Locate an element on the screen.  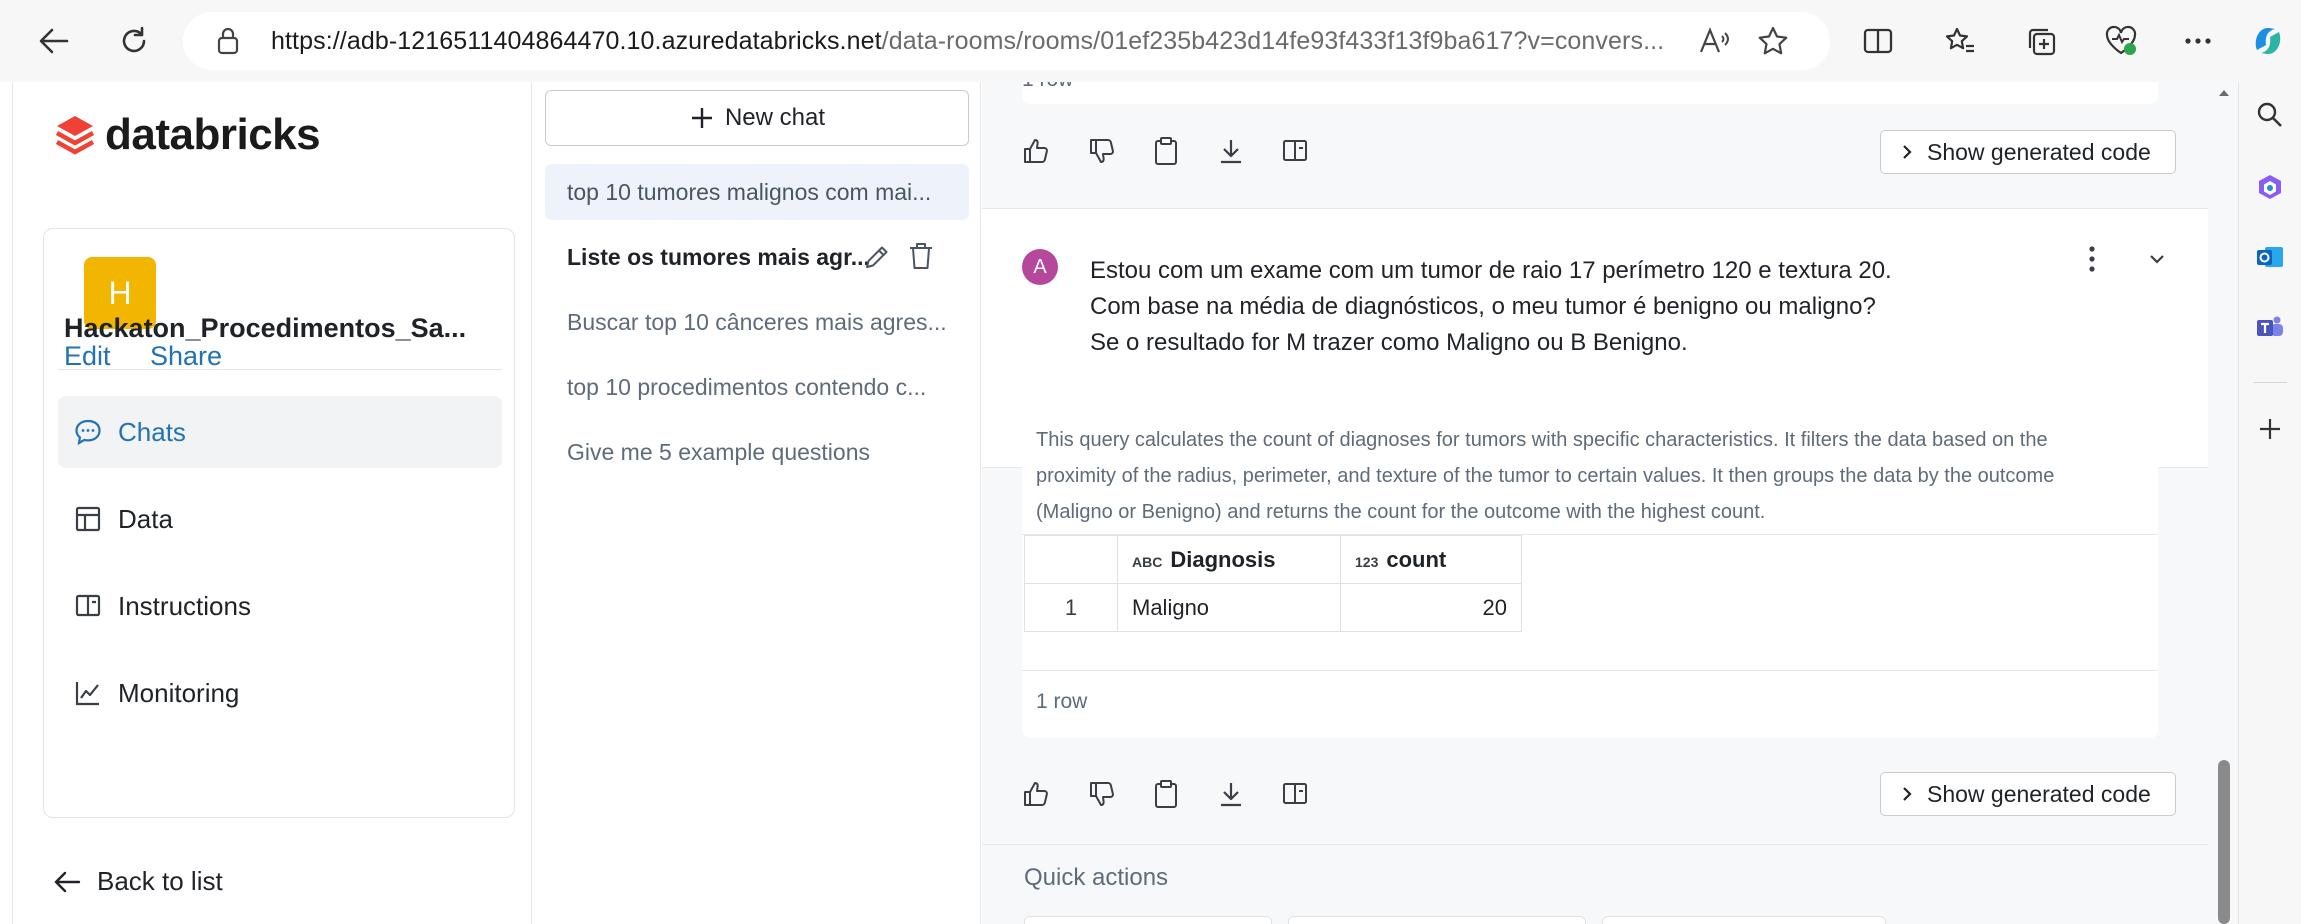
browser-sidebar is located at coordinates (2269, 503).